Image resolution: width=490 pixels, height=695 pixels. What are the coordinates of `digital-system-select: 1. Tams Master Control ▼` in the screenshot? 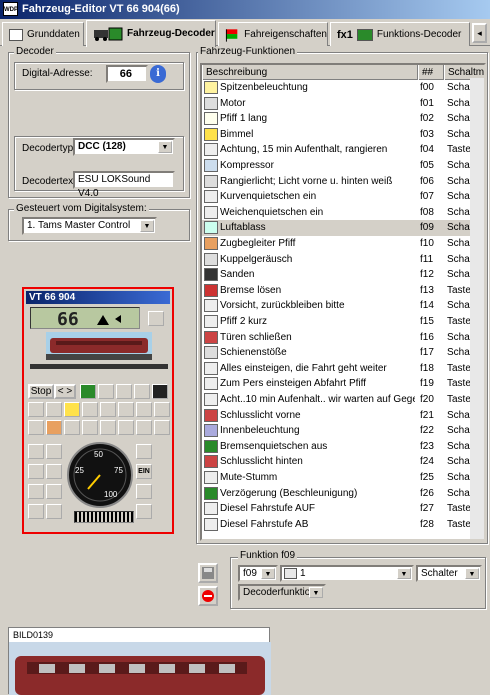 It's located at (89, 226).